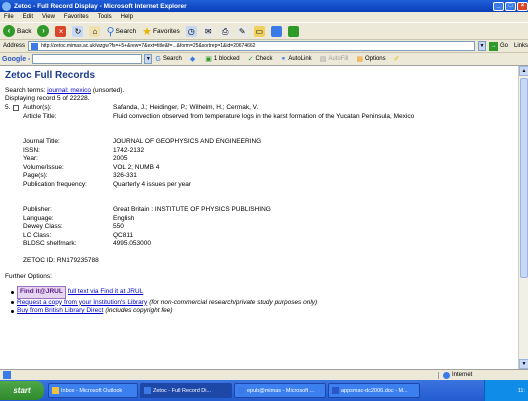  What do you see at coordinates (47, 98) in the screenshot?
I see `displaying-count: Displaying record 5 of 22228.` at bounding box center [47, 98].